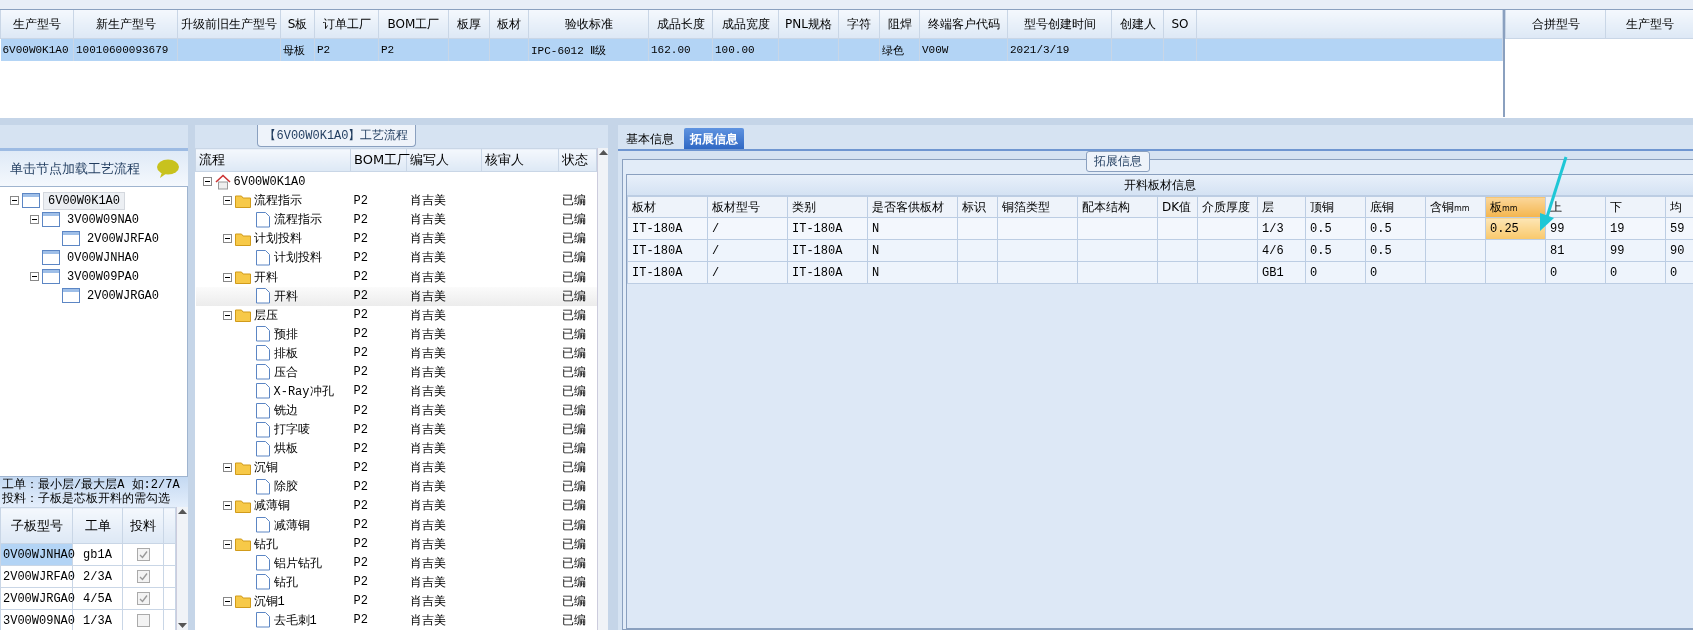 The image size is (1693, 630). I want to click on table-cell: 2V00WJRGA0, so click(36, 598).